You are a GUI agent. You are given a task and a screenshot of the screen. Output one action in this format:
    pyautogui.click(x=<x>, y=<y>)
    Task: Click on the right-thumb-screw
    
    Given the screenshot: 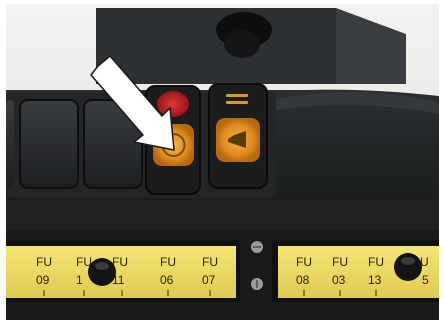 What is the action you would take?
    pyautogui.click(x=408, y=267)
    